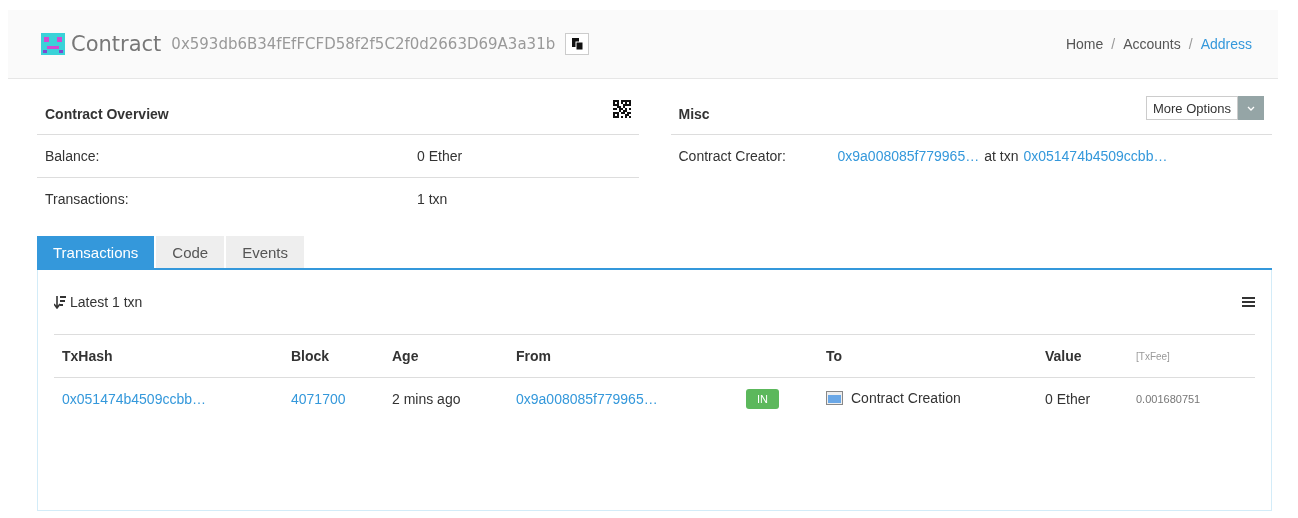 This screenshot has height=518, width=1298. I want to click on tab: Code, so click(190, 252).